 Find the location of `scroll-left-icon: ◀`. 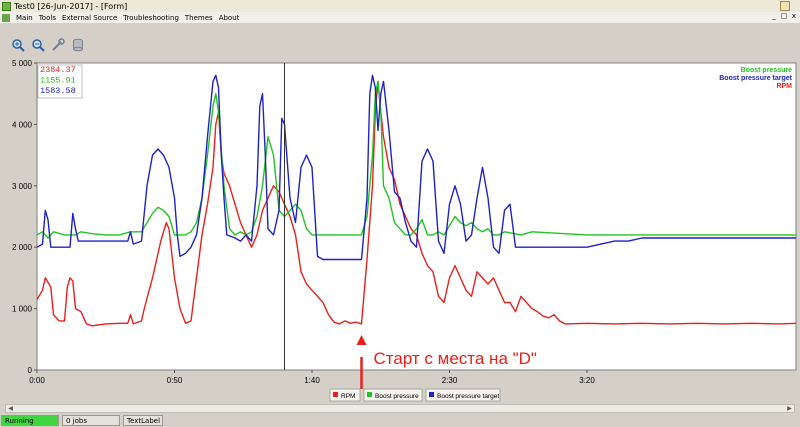

scroll-left-icon: ◀ is located at coordinates (10, 408).